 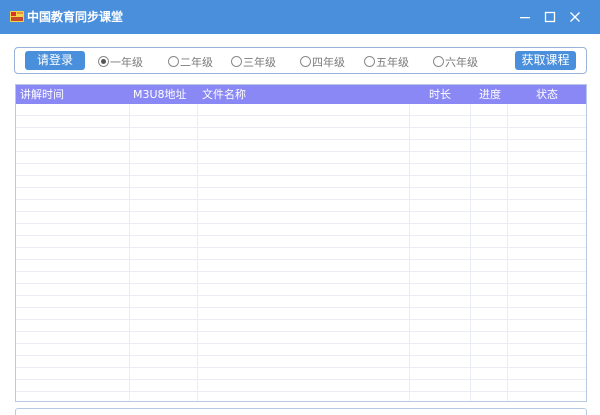 What do you see at coordinates (126, 62) in the screenshot?
I see `radio-label: 一年级` at bounding box center [126, 62].